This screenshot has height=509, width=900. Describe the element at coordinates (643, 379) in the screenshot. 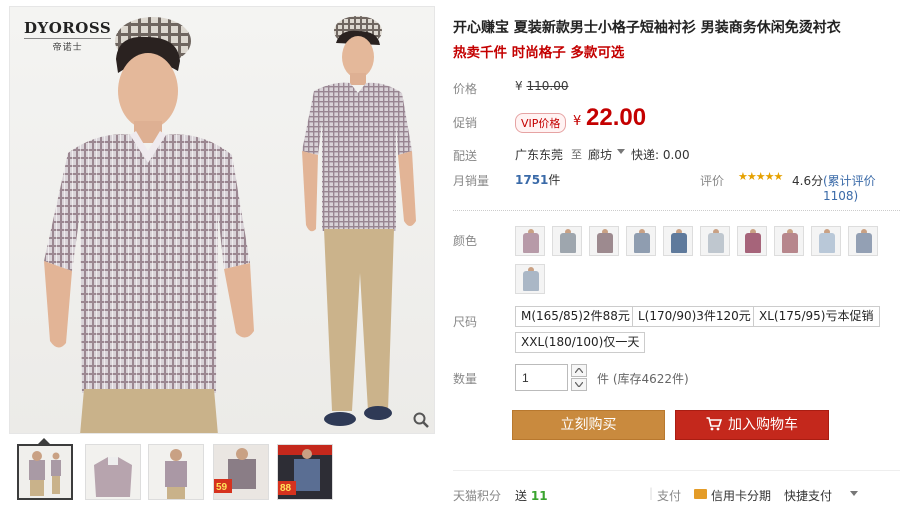

I see `quantity-stock: 件 (库存4622件)` at that location.